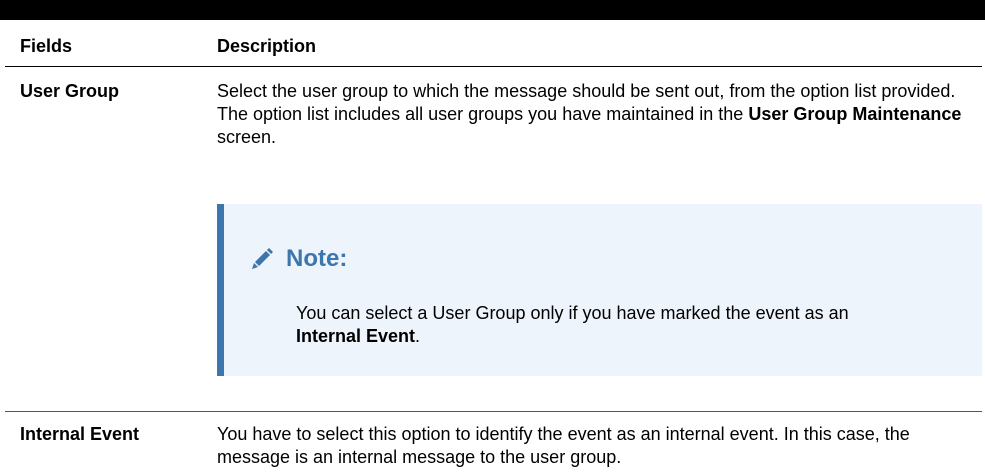 This screenshot has height=476, width=985. What do you see at coordinates (267, 46) in the screenshot?
I see `column-header-description: Description` at bounding box center [267, 46].